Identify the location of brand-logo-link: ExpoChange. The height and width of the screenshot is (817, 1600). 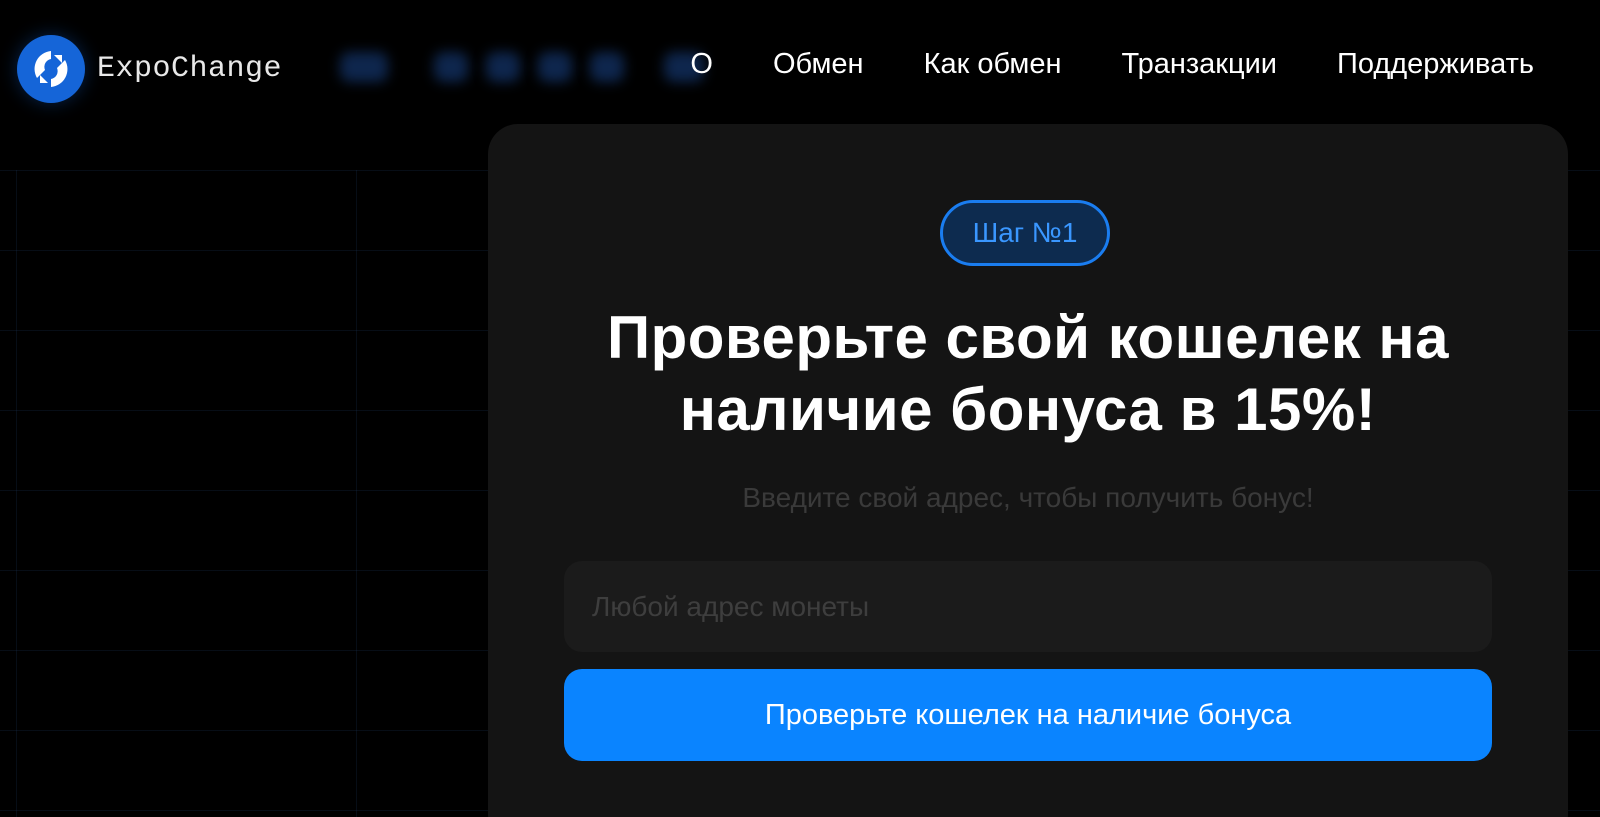
(149, 69).